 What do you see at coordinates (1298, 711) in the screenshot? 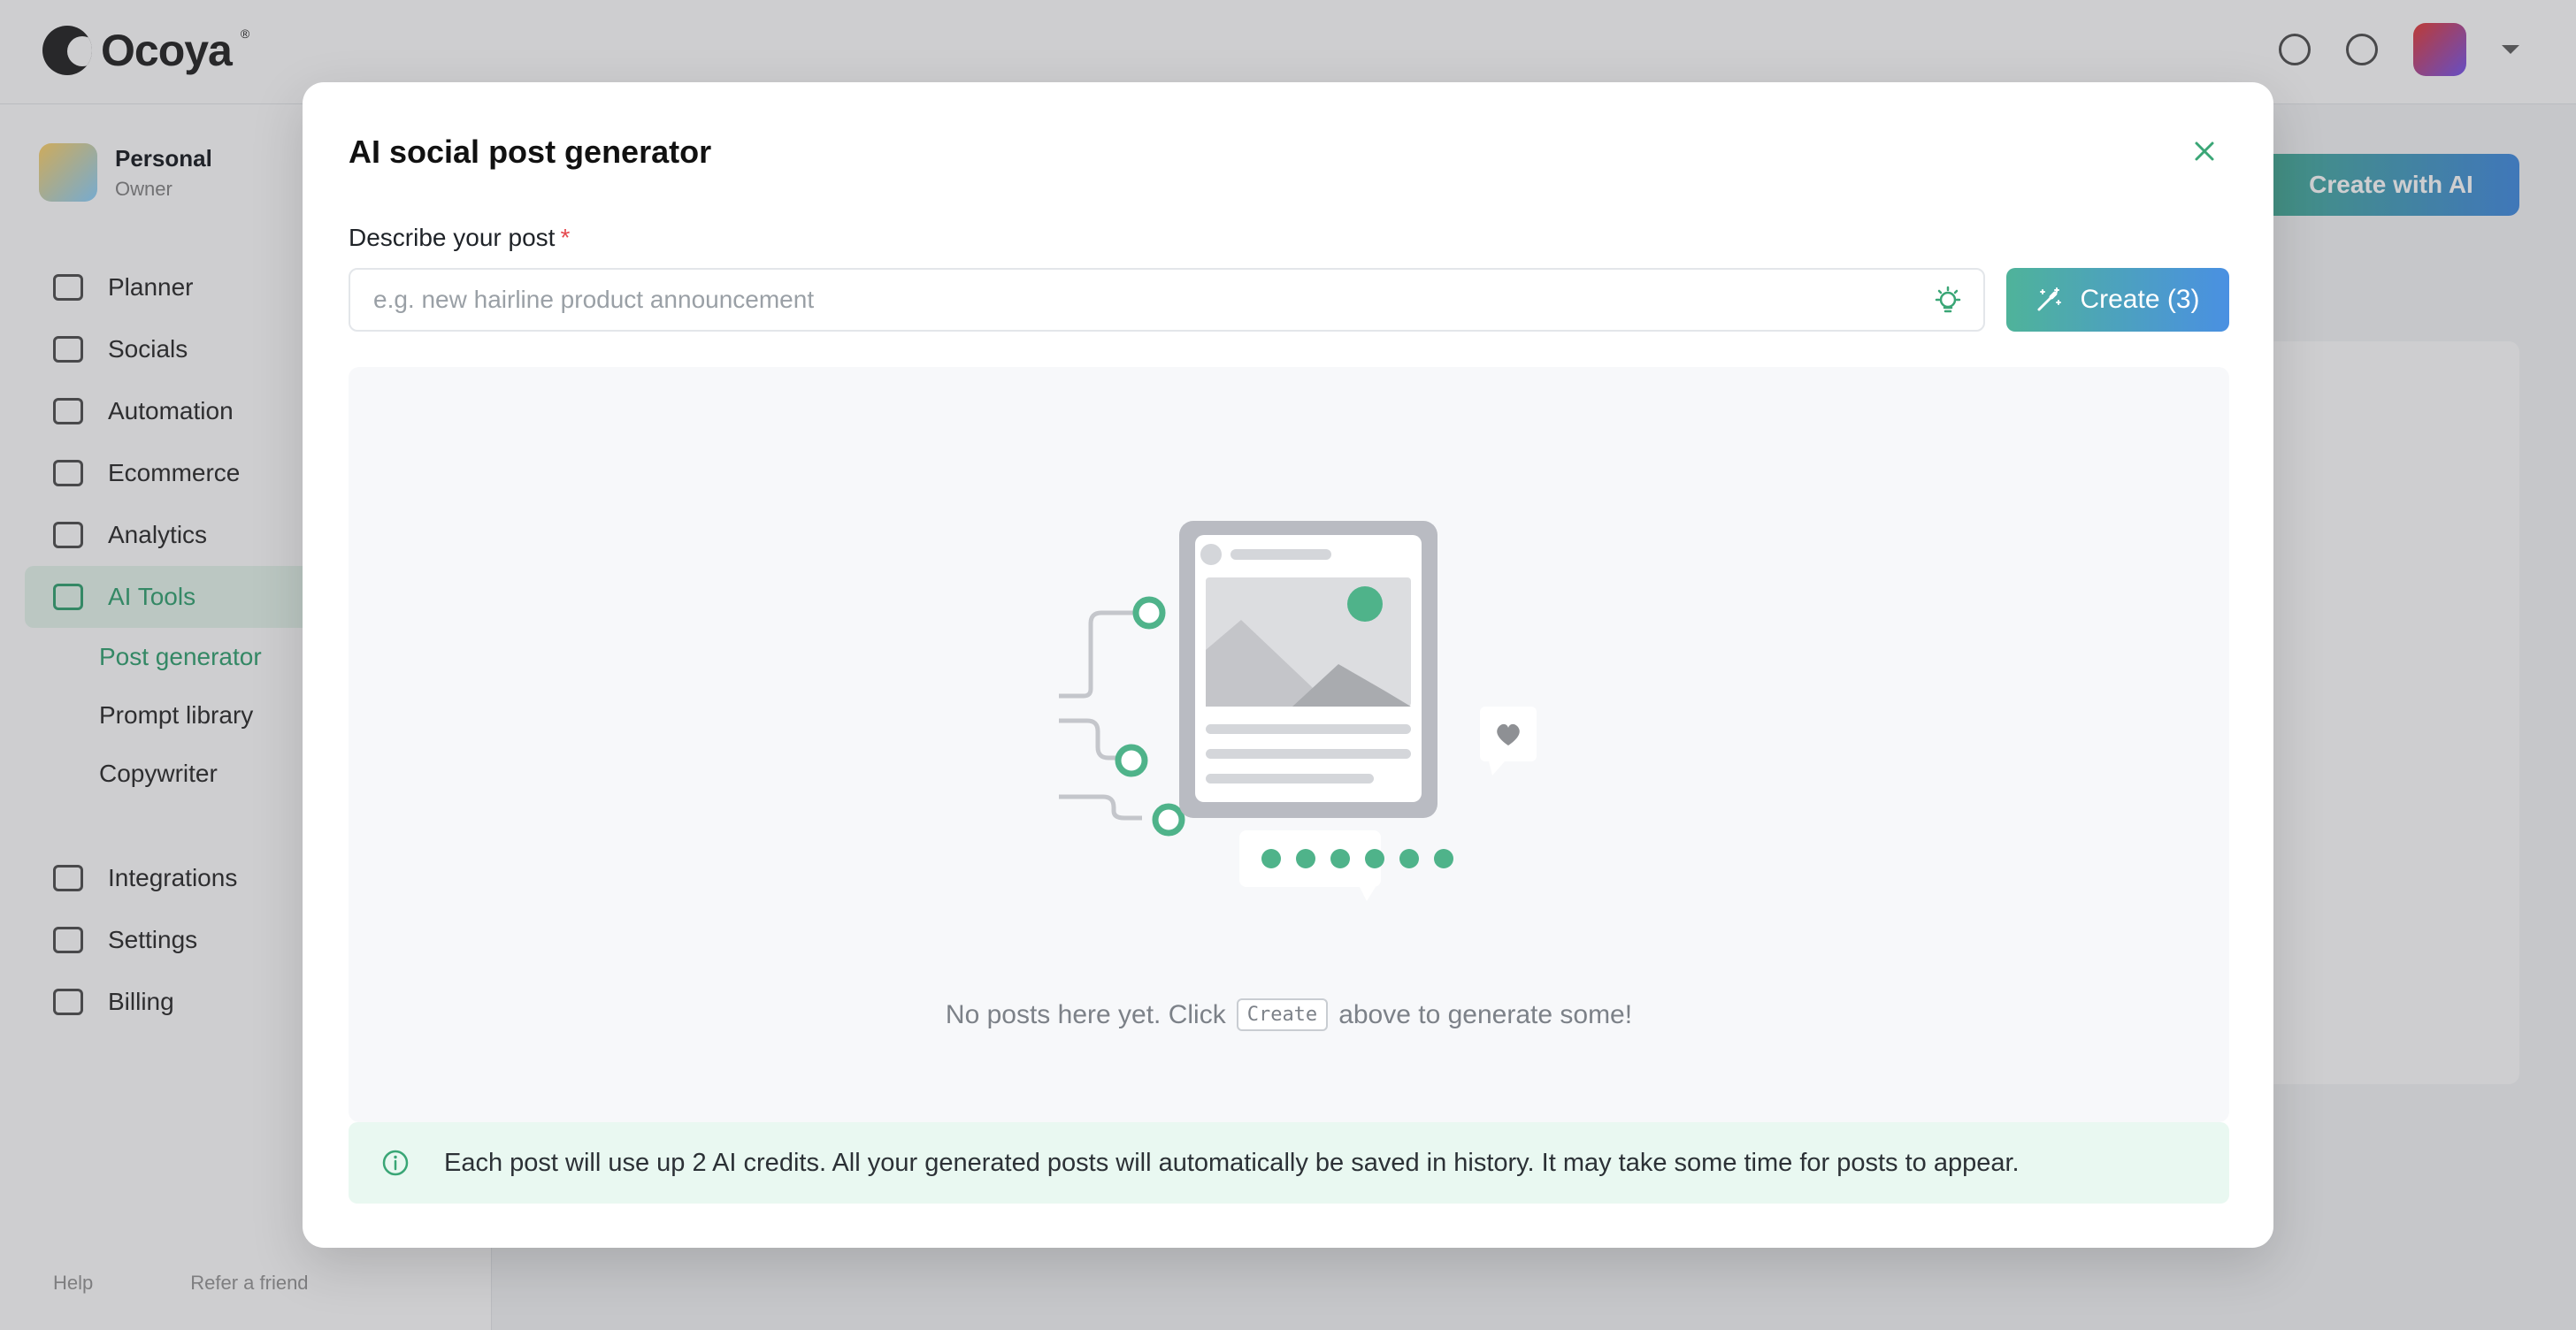
I see `empty-posts-illustration` at bounding box center [1298, 711].